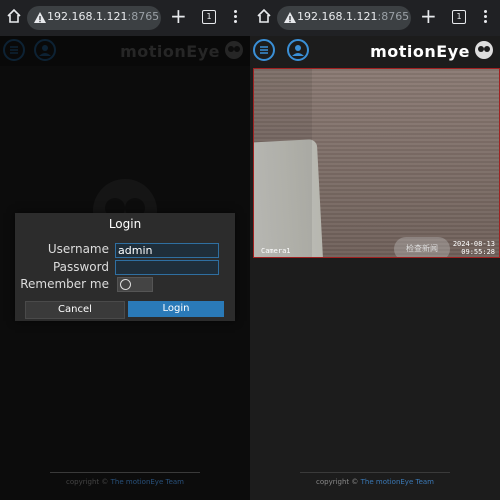 This screenshot has width=500, height=500. I want to click on toast-bubble: 检查新闻, so click(422, 247).